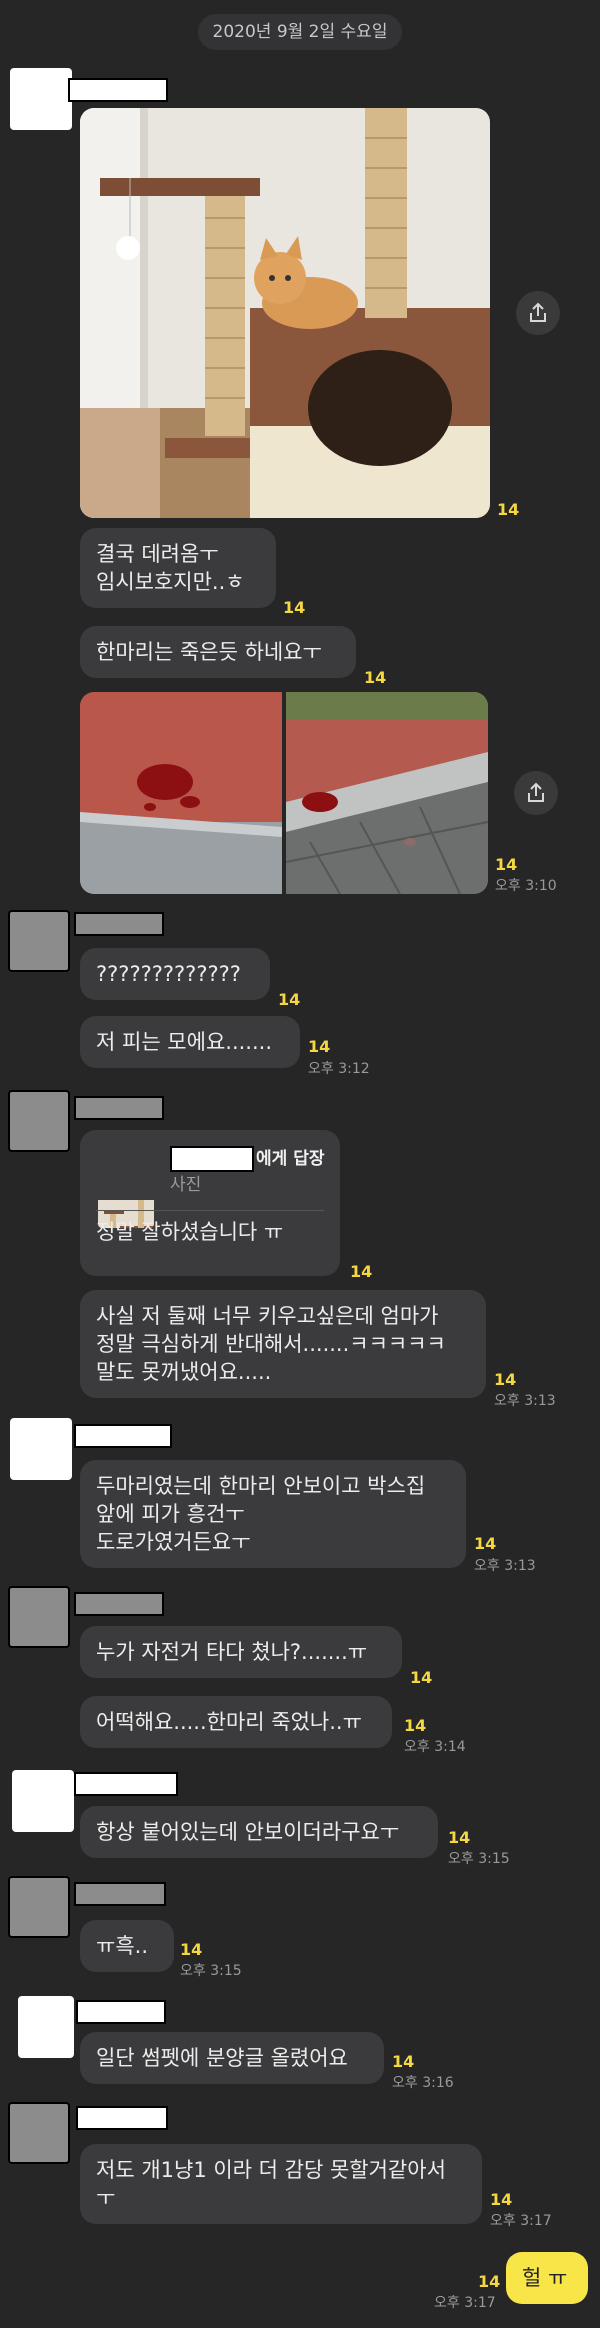  I want to click on date-divider: 2020년 9월 2일 수요일, so click(300, 32).